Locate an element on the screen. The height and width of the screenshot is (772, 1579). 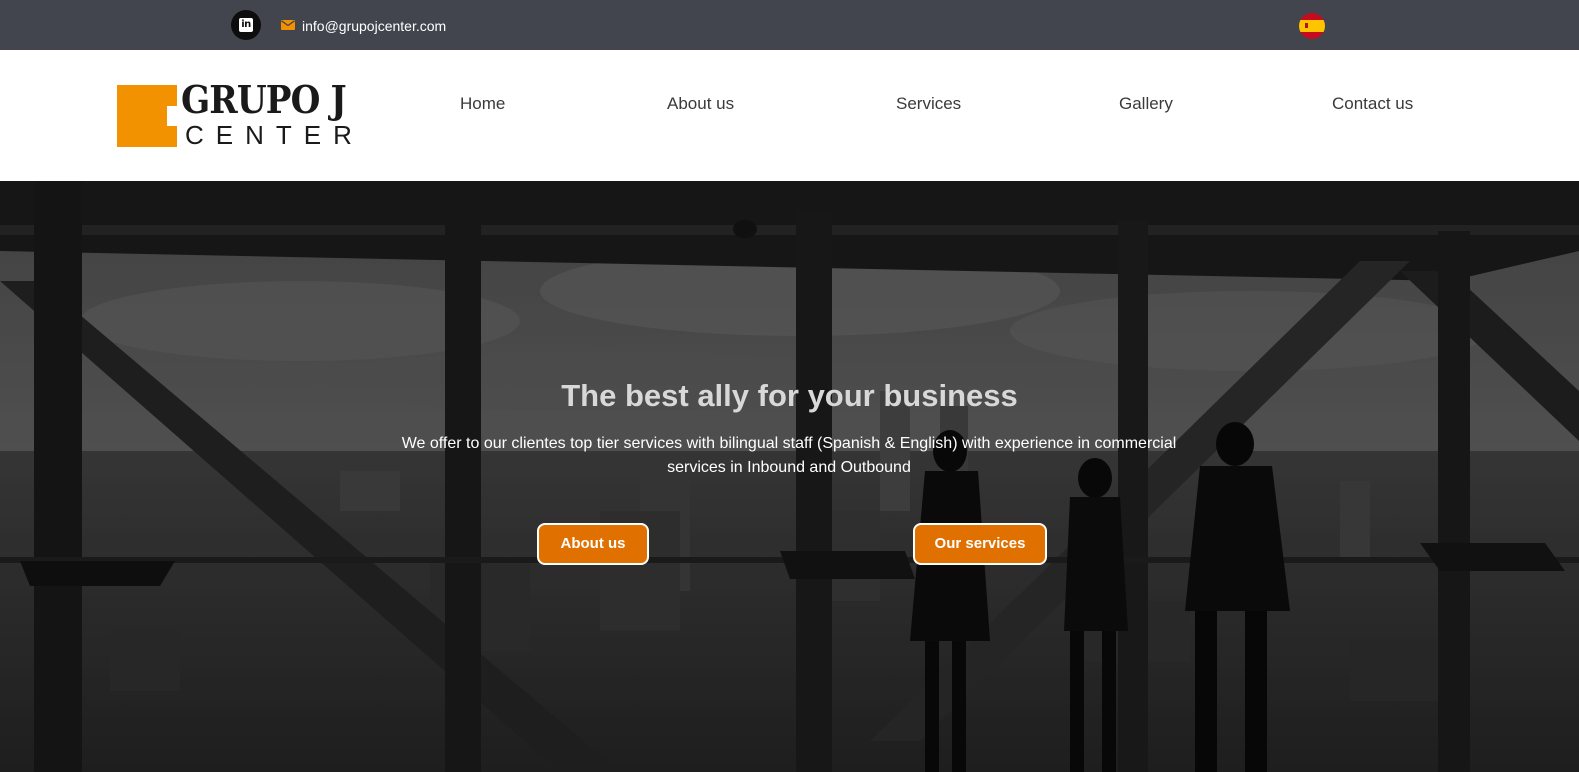
envelope-icon is located at coordinates (288, 25).